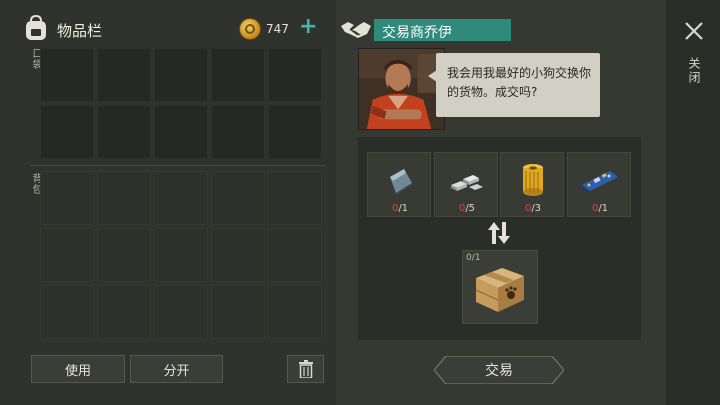 This screenshot has height=405, width=720. What do you see at coordinates (78, 369) in the screenshot?
I see `use-button: 使用` at bounding box center [78, 369].